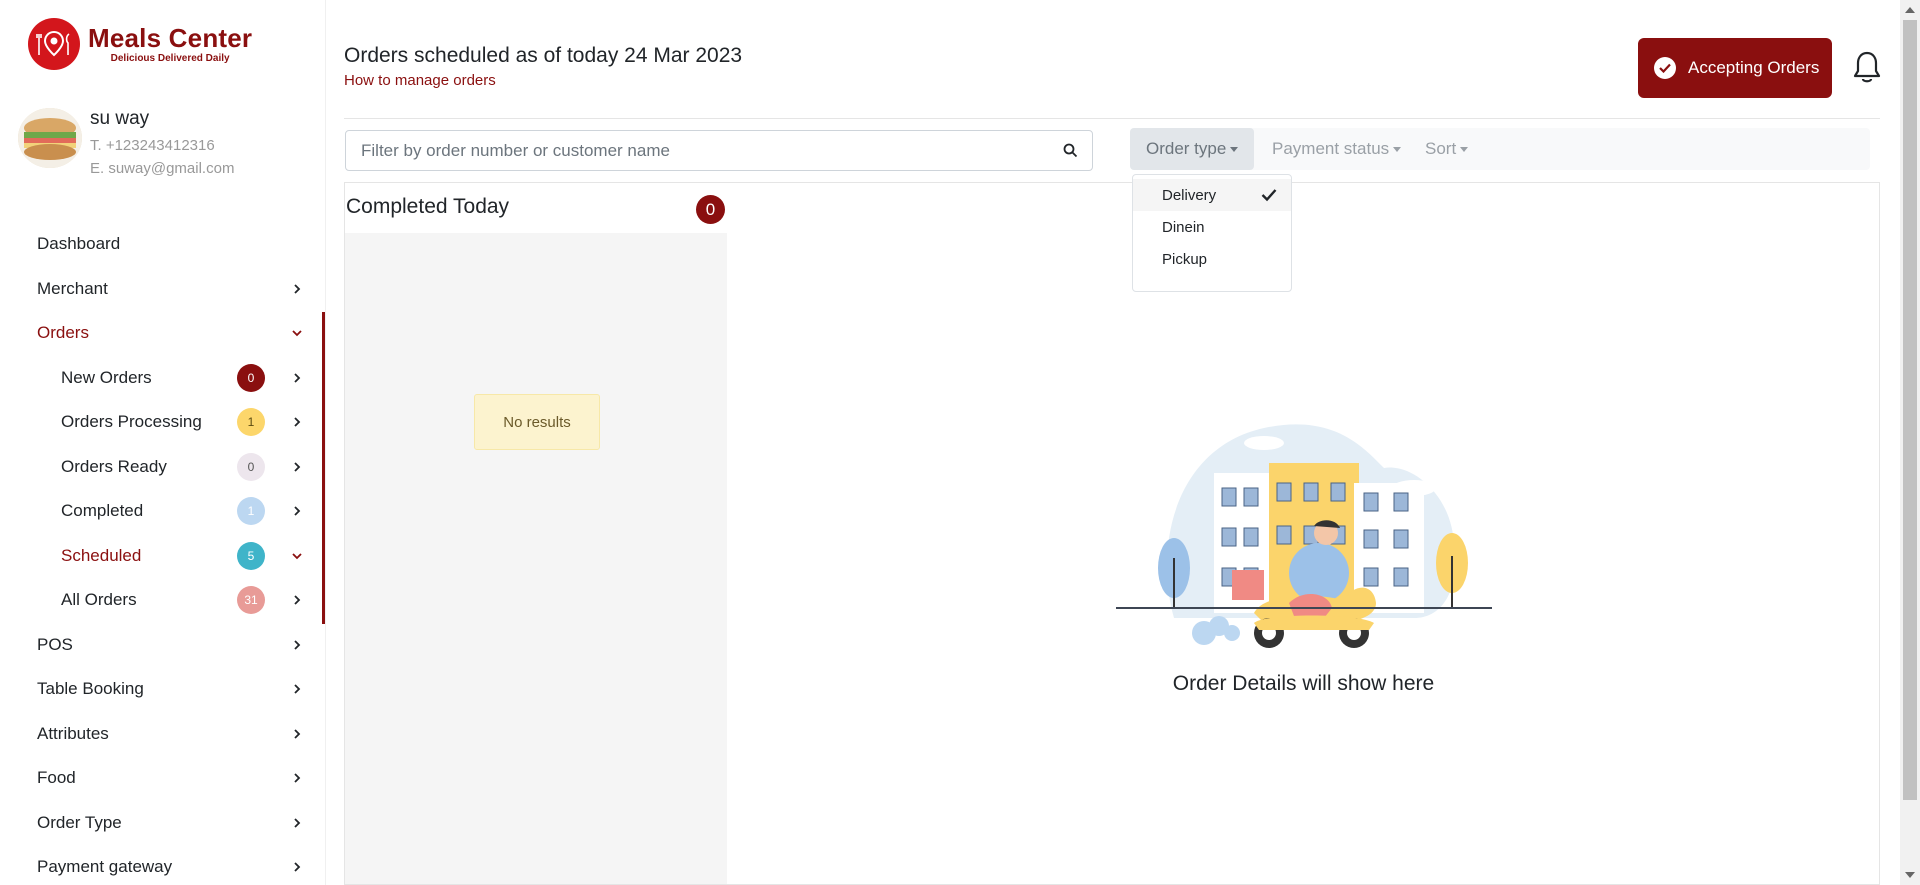 Image resolution: width=1920 pixels, height=885 pixels. I want to click on bell-icon, so click(1867, 67).